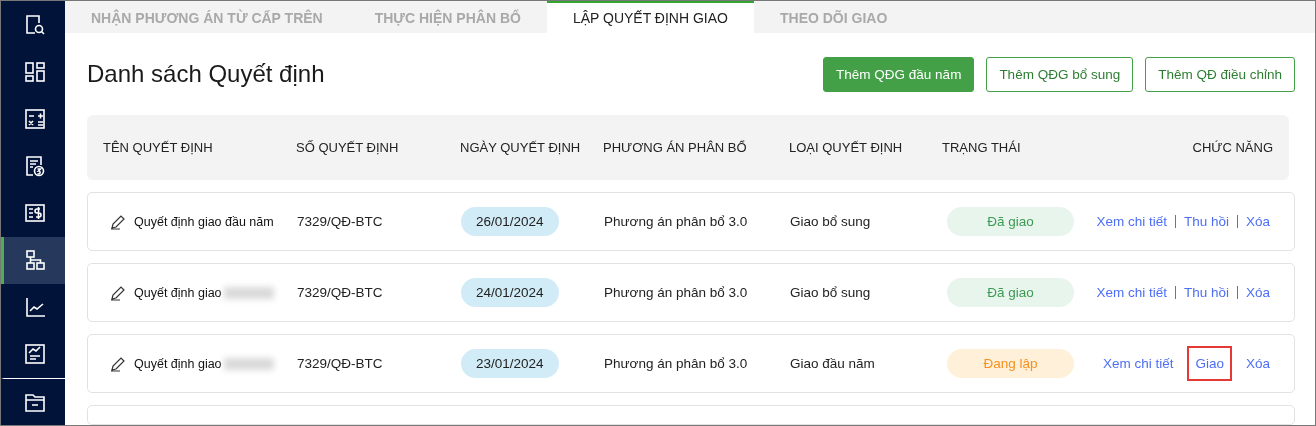 Image resolution: width=1316 pixels, height=426 pixels. I want to click on add-button: Thêm QĐG đầu năm, so click(899, 74).